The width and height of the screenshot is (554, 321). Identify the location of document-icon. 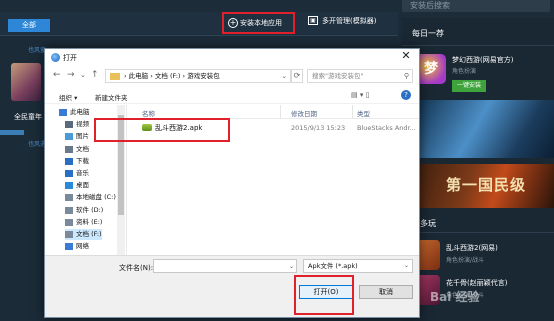
(69, 149).